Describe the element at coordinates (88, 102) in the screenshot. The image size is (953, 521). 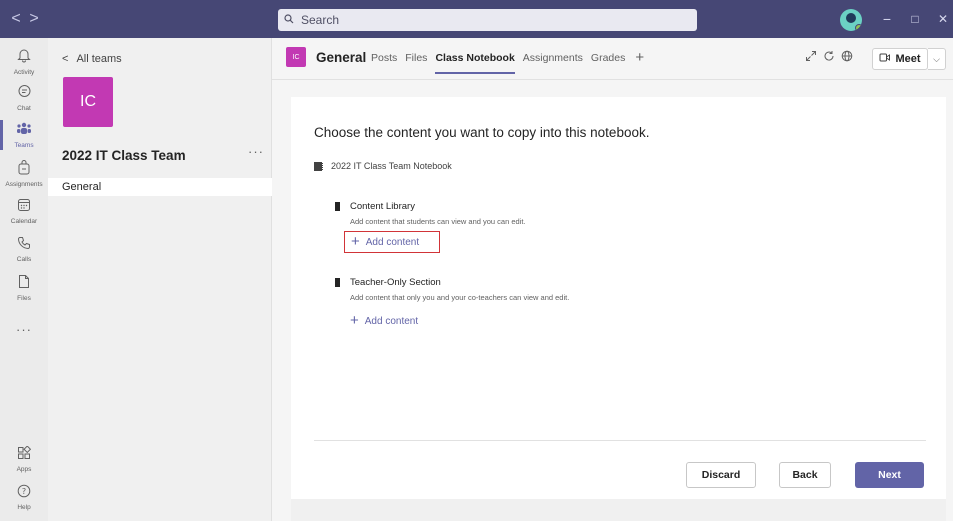
I see `team-avatar: IC` at that location.